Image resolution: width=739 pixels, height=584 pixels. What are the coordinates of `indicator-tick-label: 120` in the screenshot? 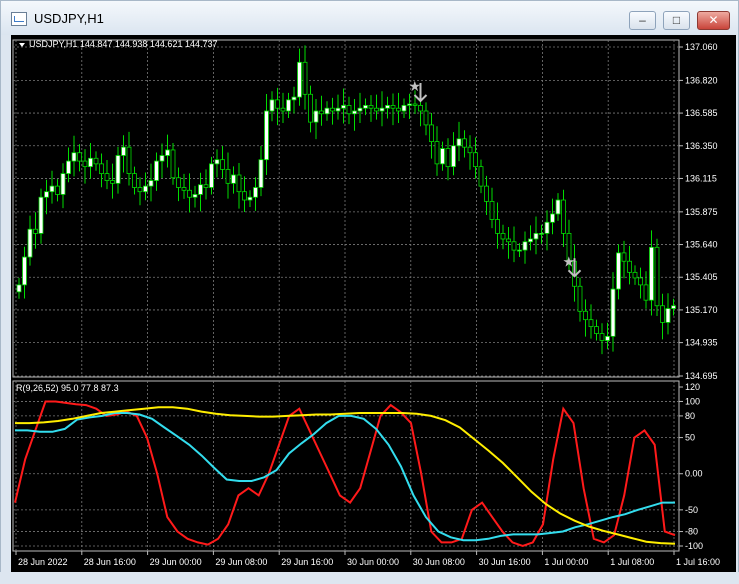 It's located at (692, 387).